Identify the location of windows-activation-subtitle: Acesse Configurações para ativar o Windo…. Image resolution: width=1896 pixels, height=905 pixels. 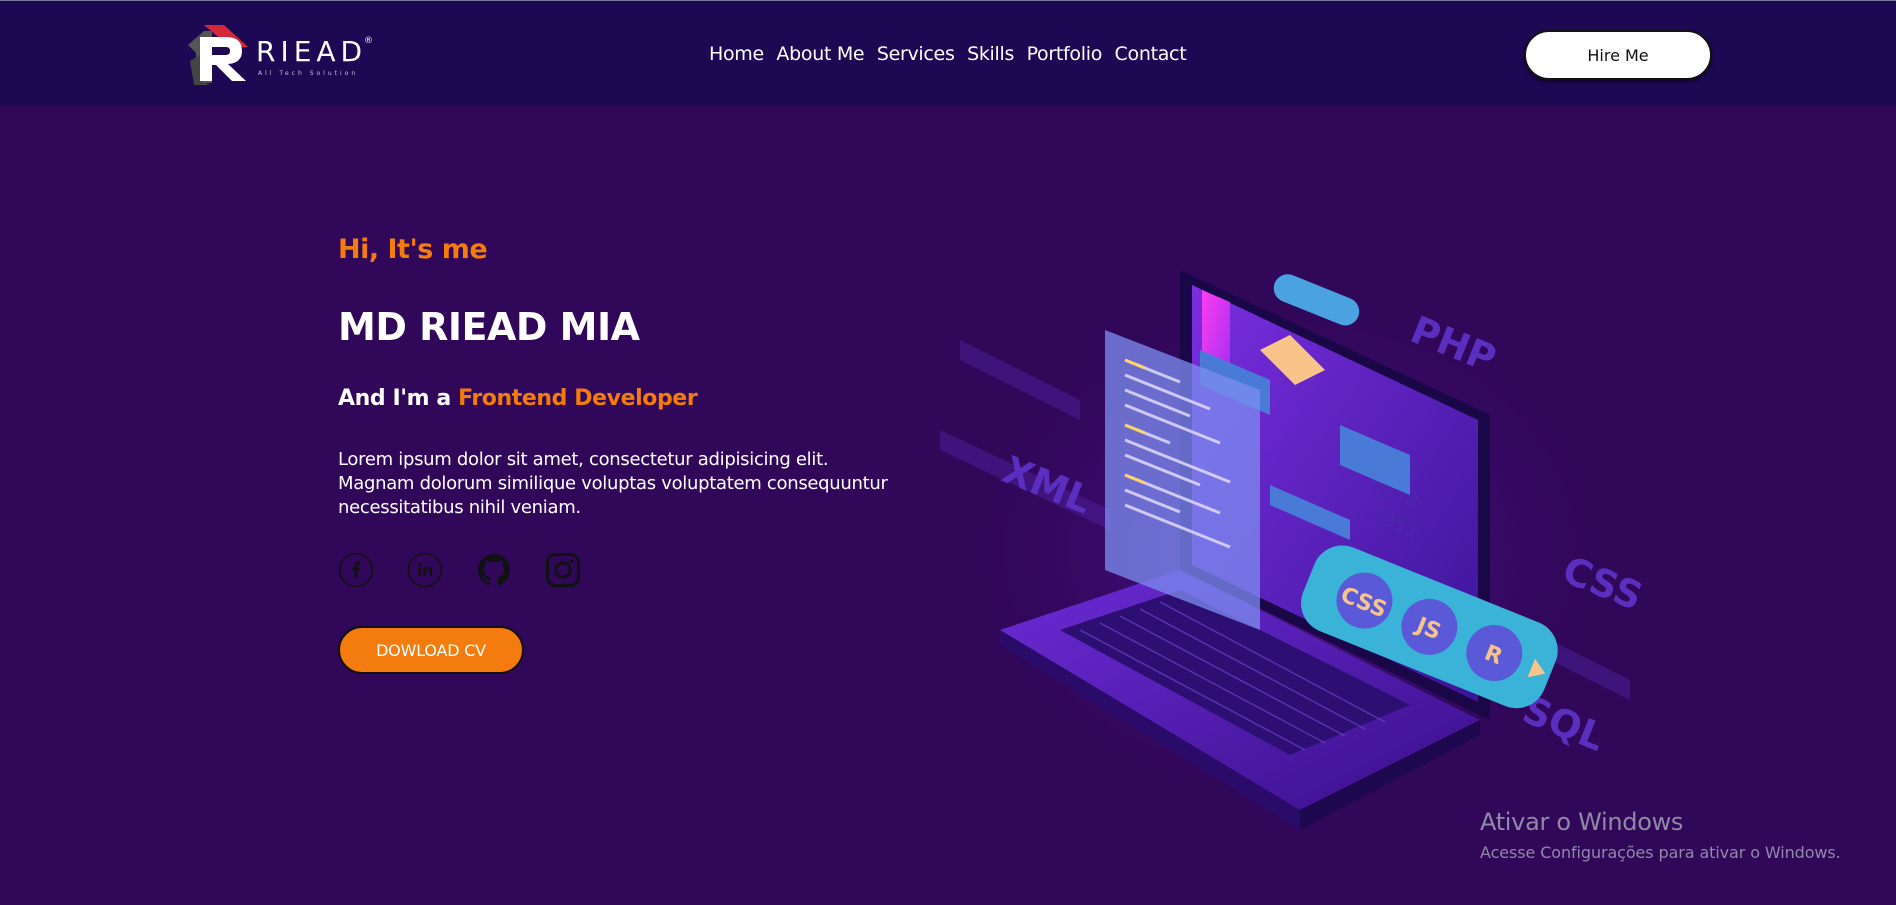
(1660, 852).